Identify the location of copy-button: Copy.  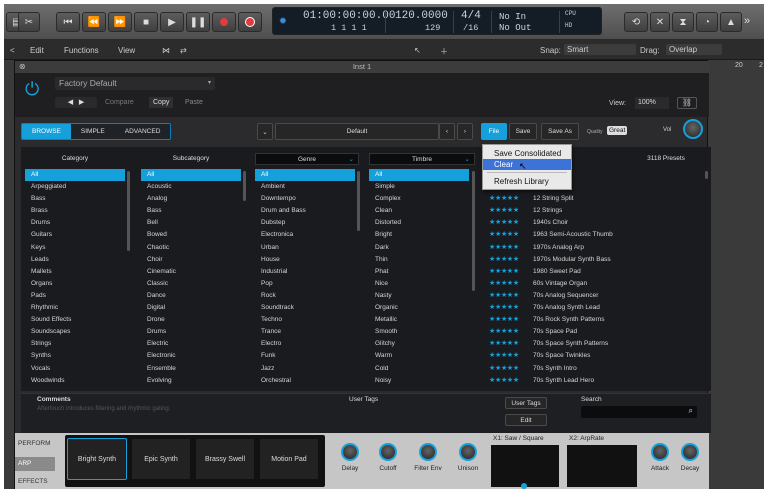
(161, 102).